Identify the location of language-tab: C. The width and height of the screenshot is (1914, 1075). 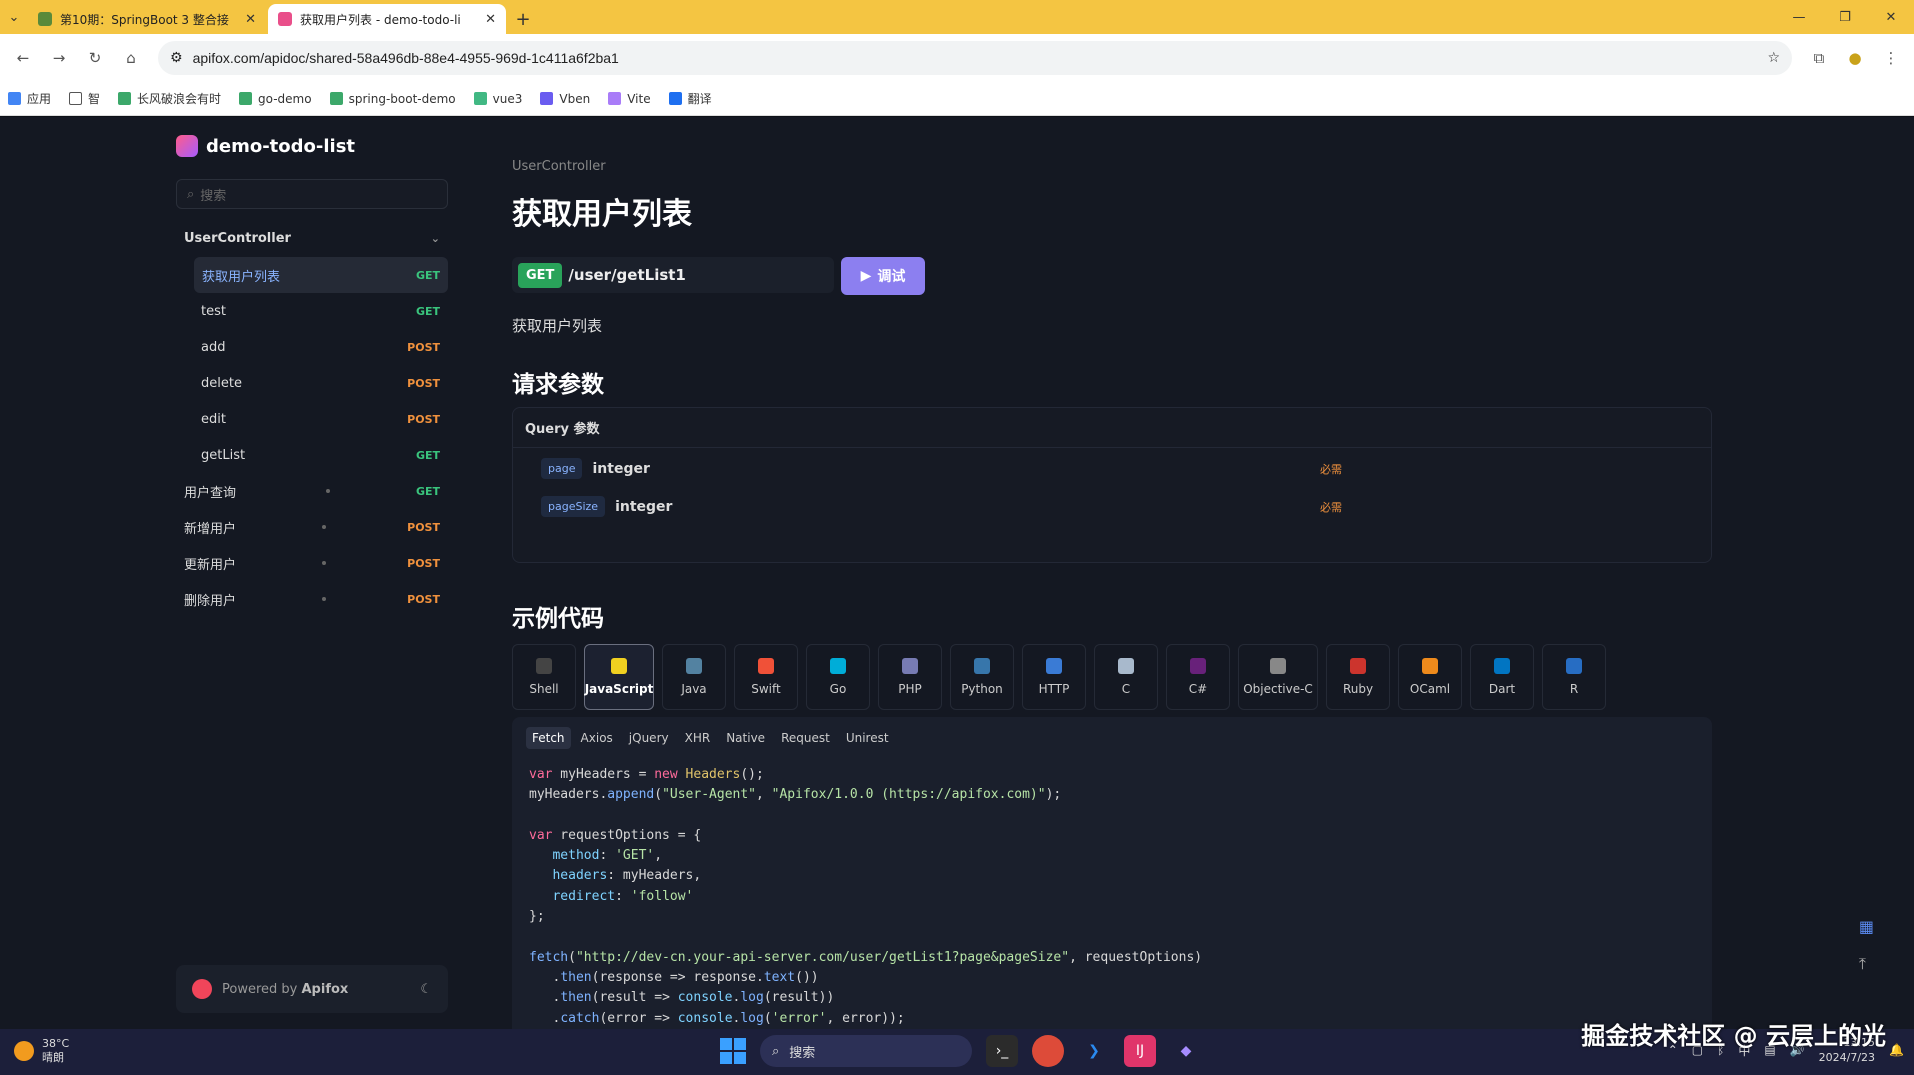
(1126, 677).